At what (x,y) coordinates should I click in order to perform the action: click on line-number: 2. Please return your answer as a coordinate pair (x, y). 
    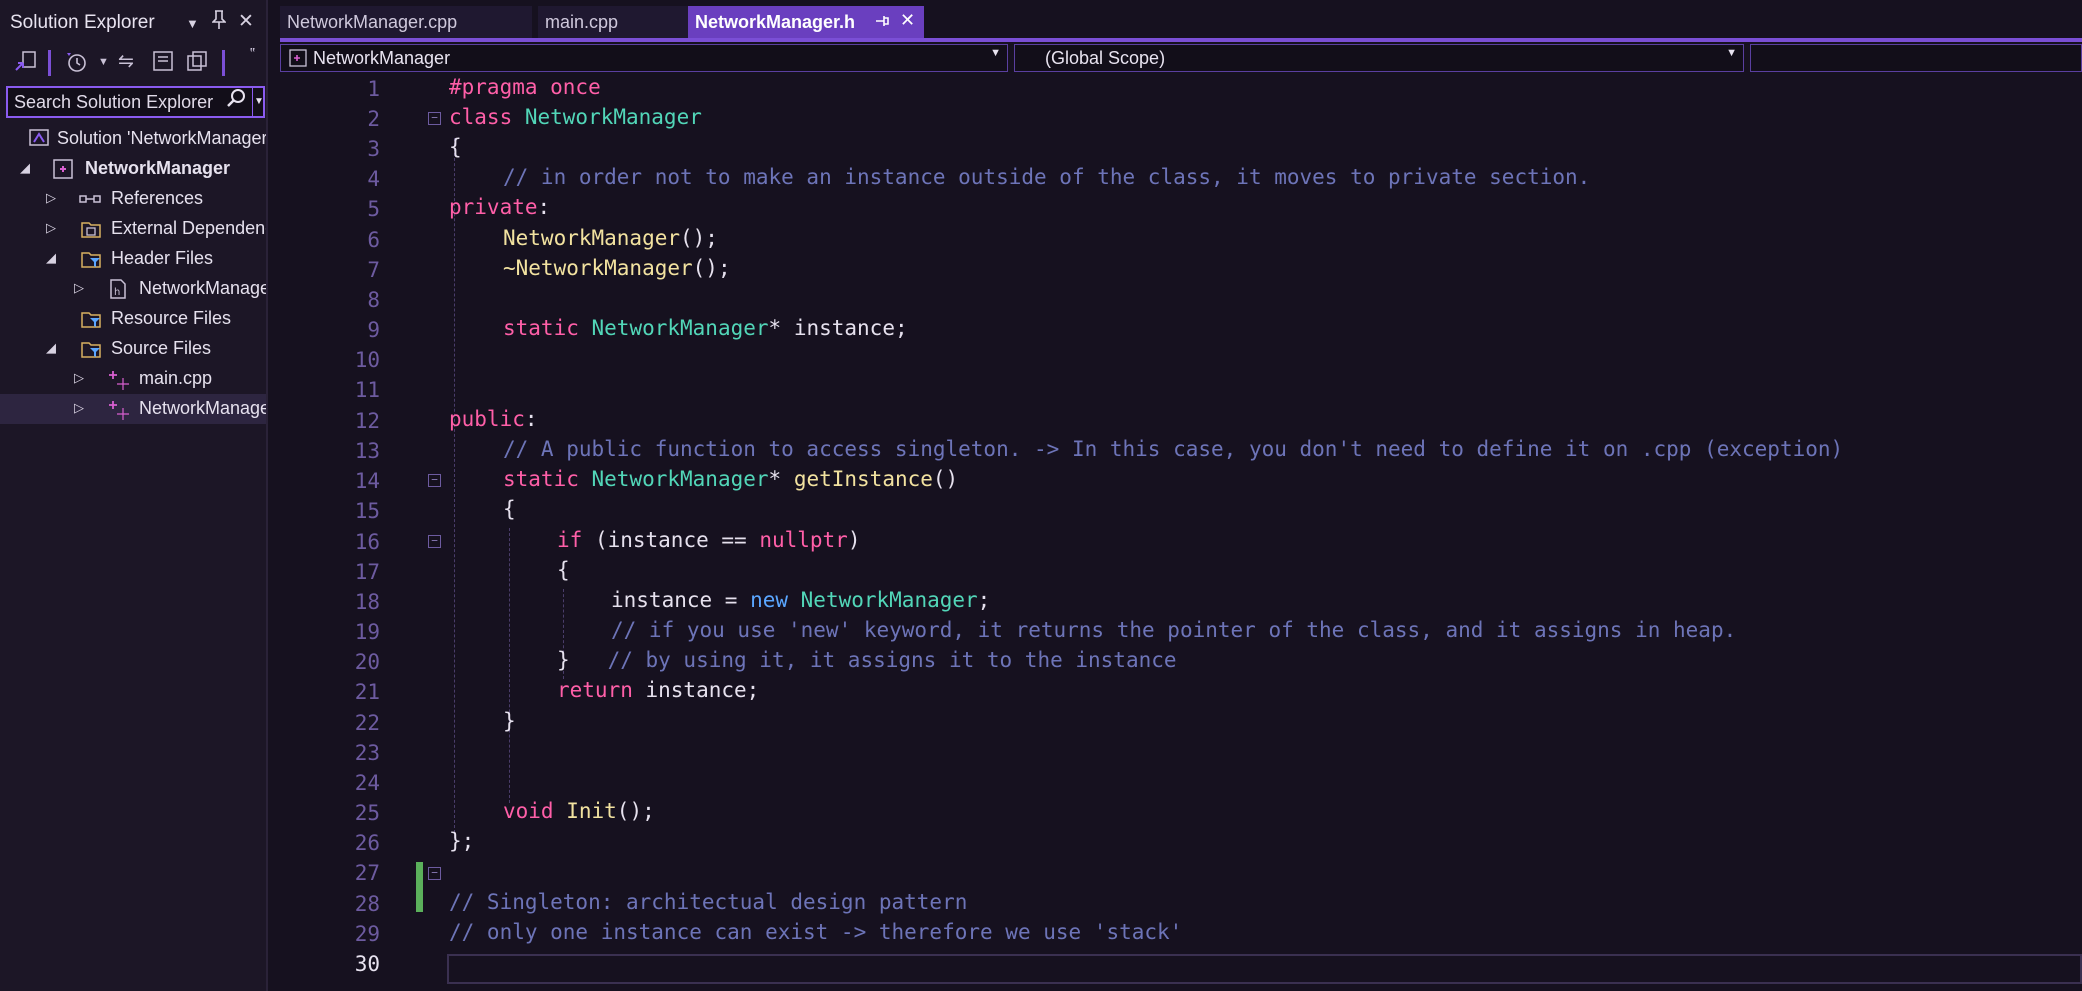
    Looking at the image, I should click on (373, 119).